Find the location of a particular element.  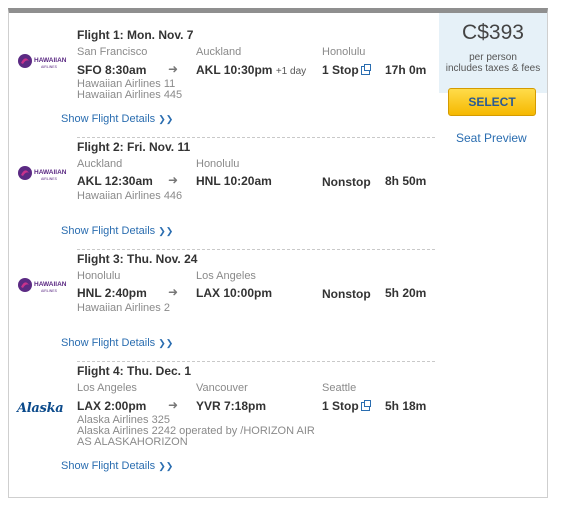

departure-time: SFO 8:30am is located at coordinates (112, 70).